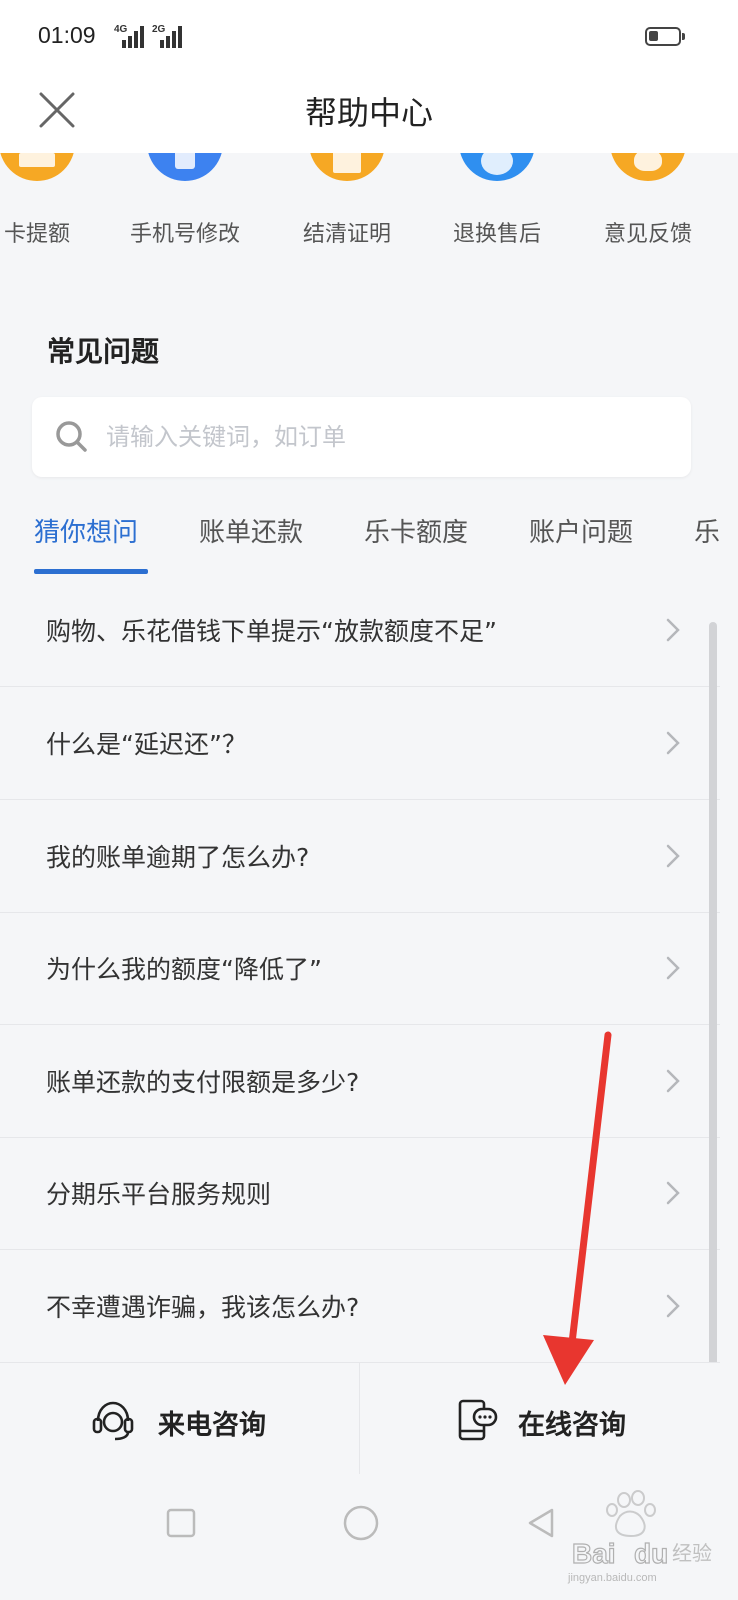 This screenshot has height=1600, width=738. I want to click on tab-bill-repayment: 账单还款, so click(251, 530).